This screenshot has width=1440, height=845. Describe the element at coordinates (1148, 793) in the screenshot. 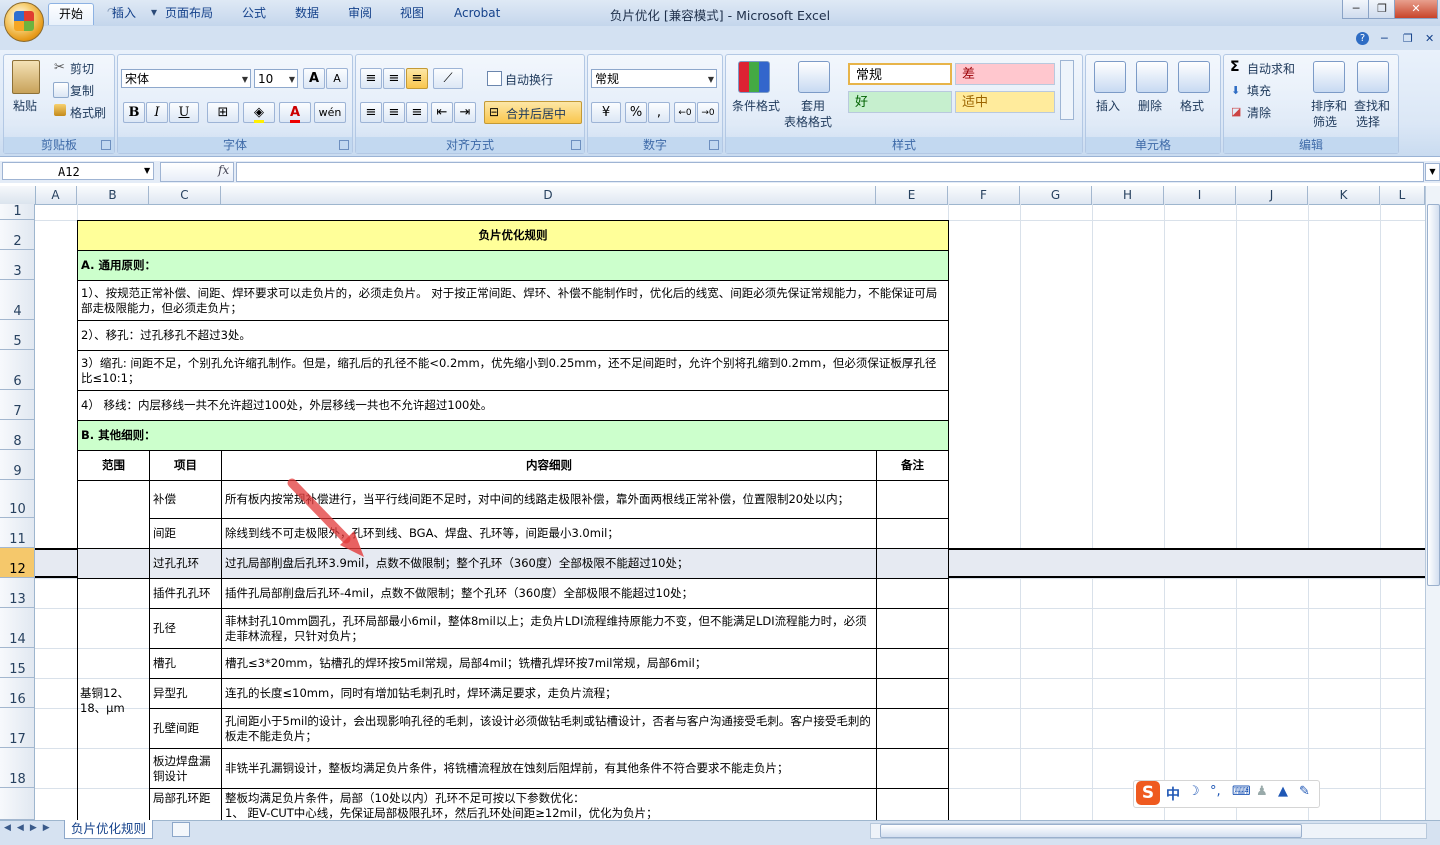

I see `sogou-logo-icon: S` at that location.